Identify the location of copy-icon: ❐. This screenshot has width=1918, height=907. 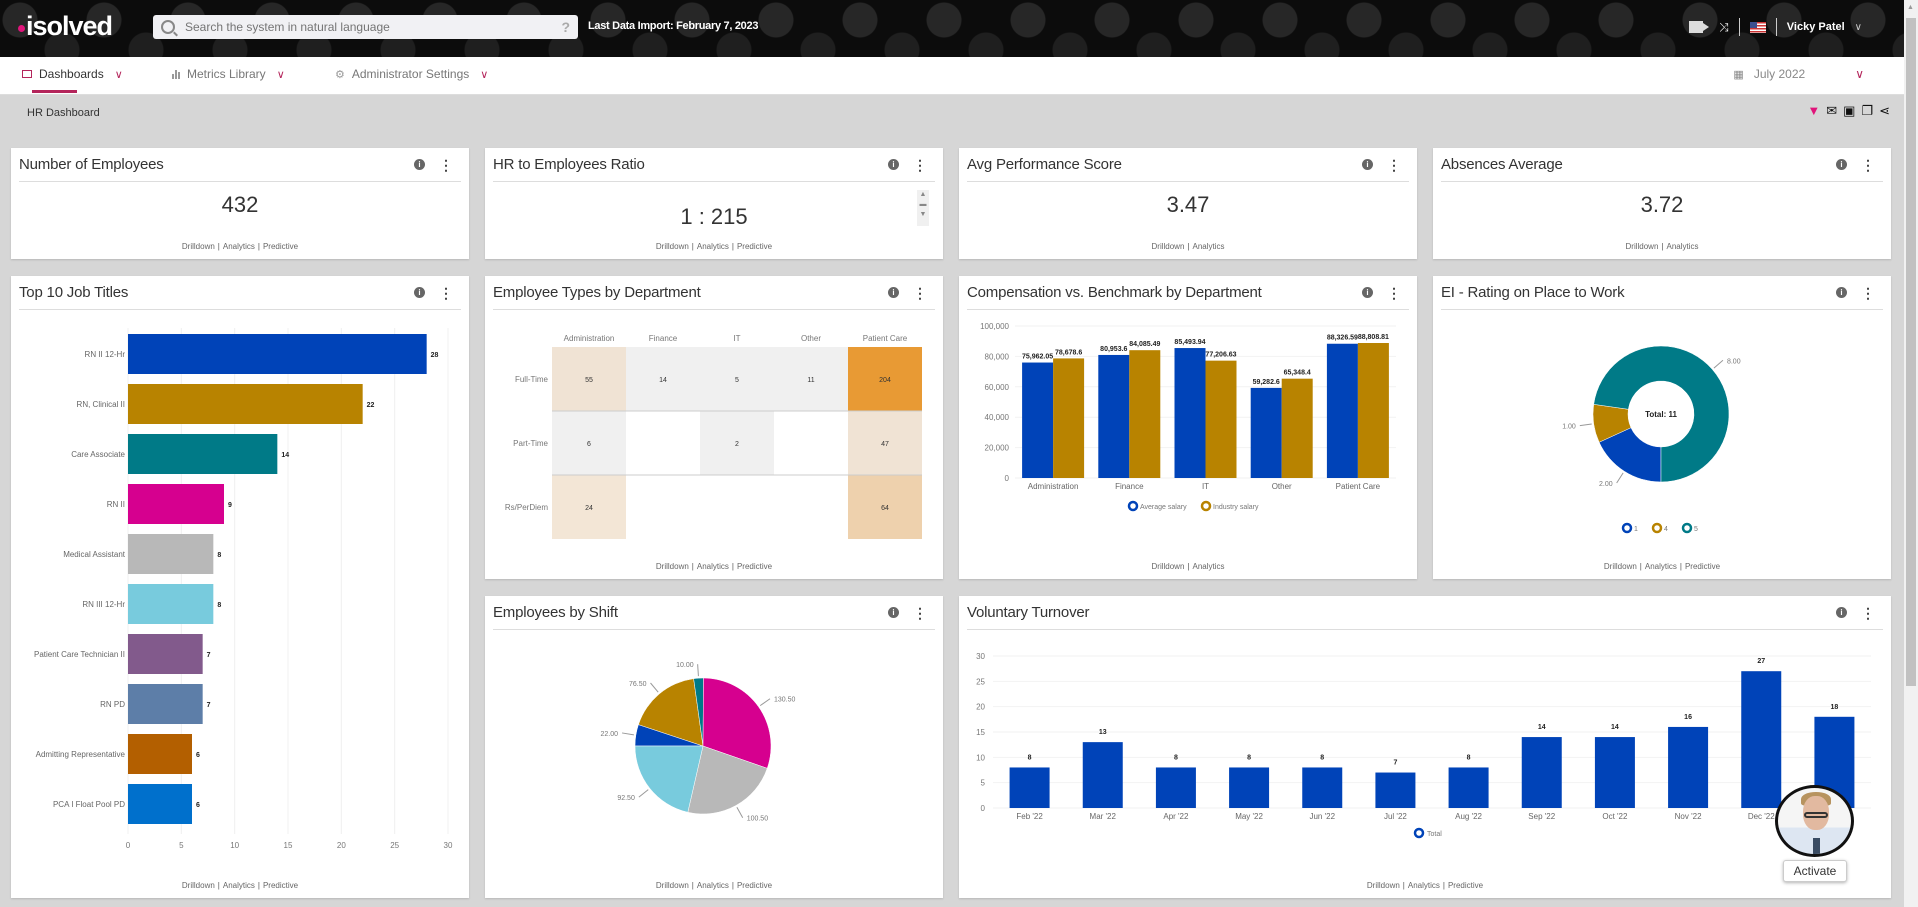
(1867, 110).